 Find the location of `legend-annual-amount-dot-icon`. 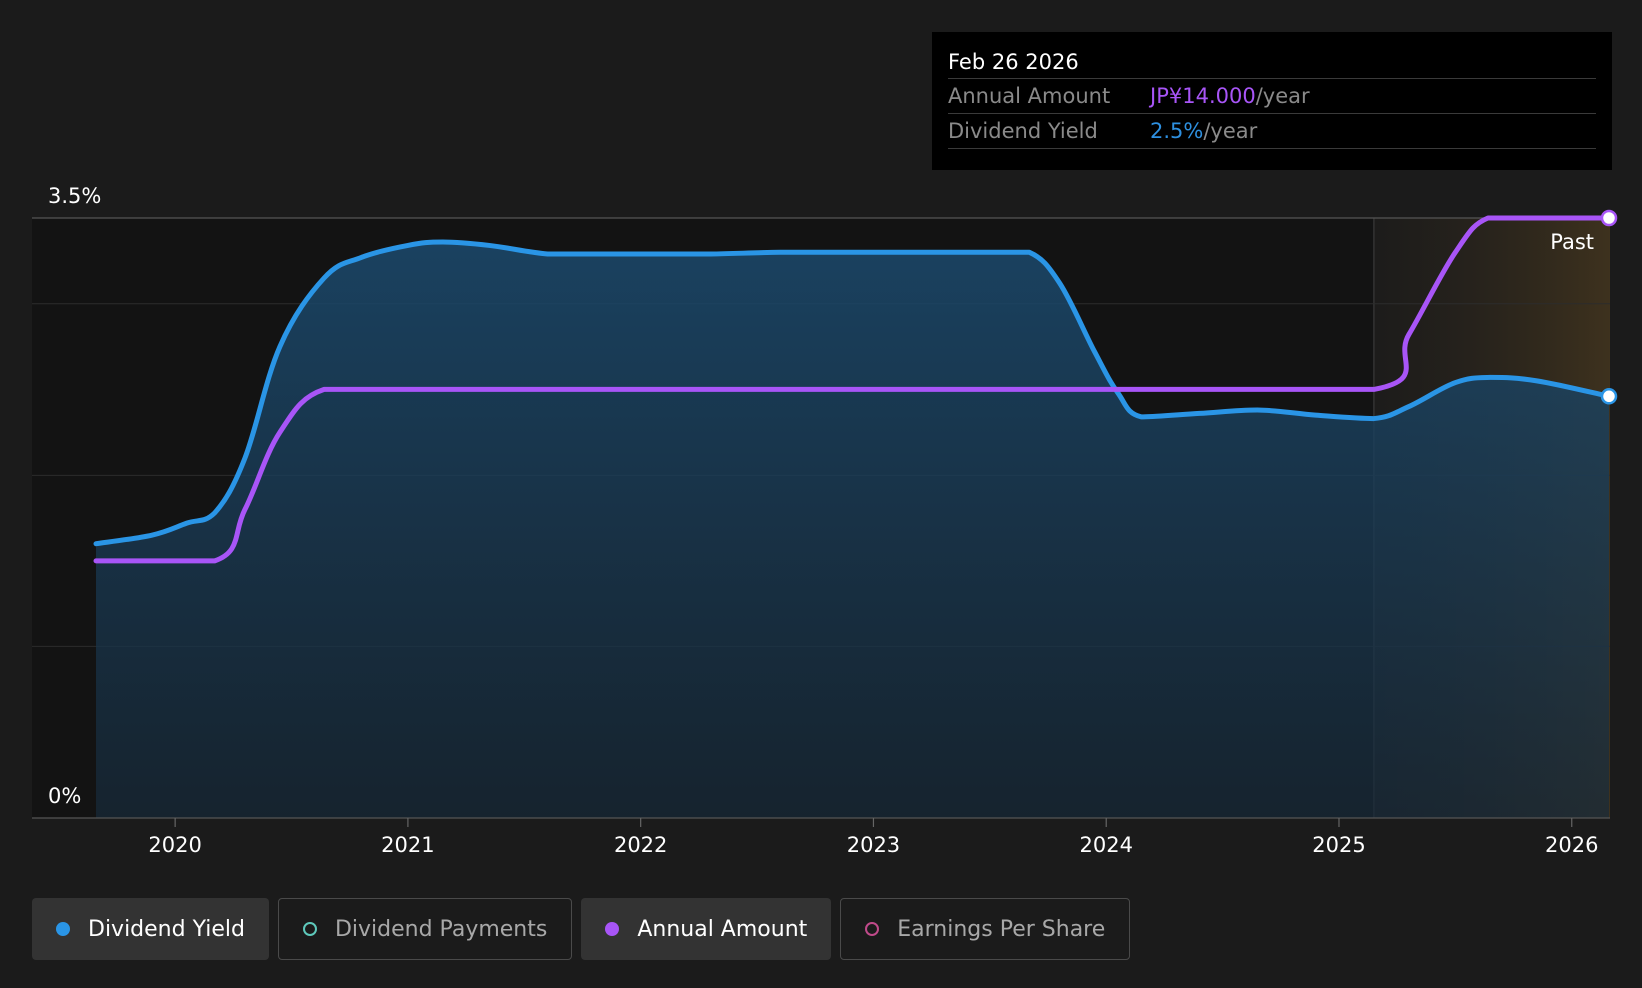

legend-annual-amount-dot-icon is located at coordinates (612, 929).